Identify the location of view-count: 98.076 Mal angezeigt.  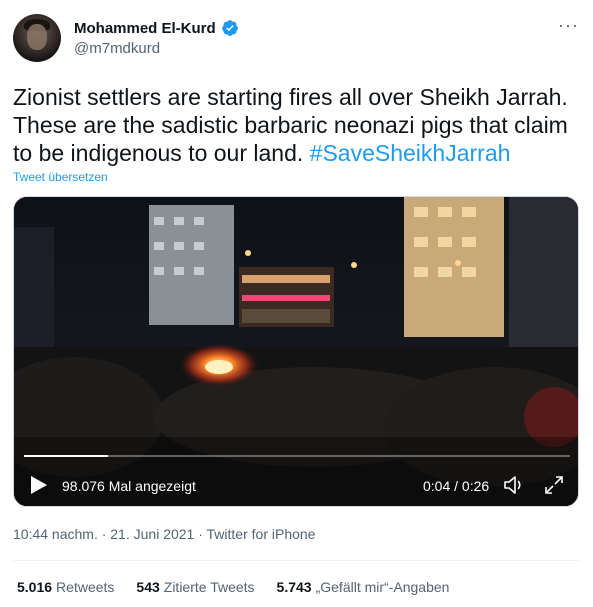
(129, 486).